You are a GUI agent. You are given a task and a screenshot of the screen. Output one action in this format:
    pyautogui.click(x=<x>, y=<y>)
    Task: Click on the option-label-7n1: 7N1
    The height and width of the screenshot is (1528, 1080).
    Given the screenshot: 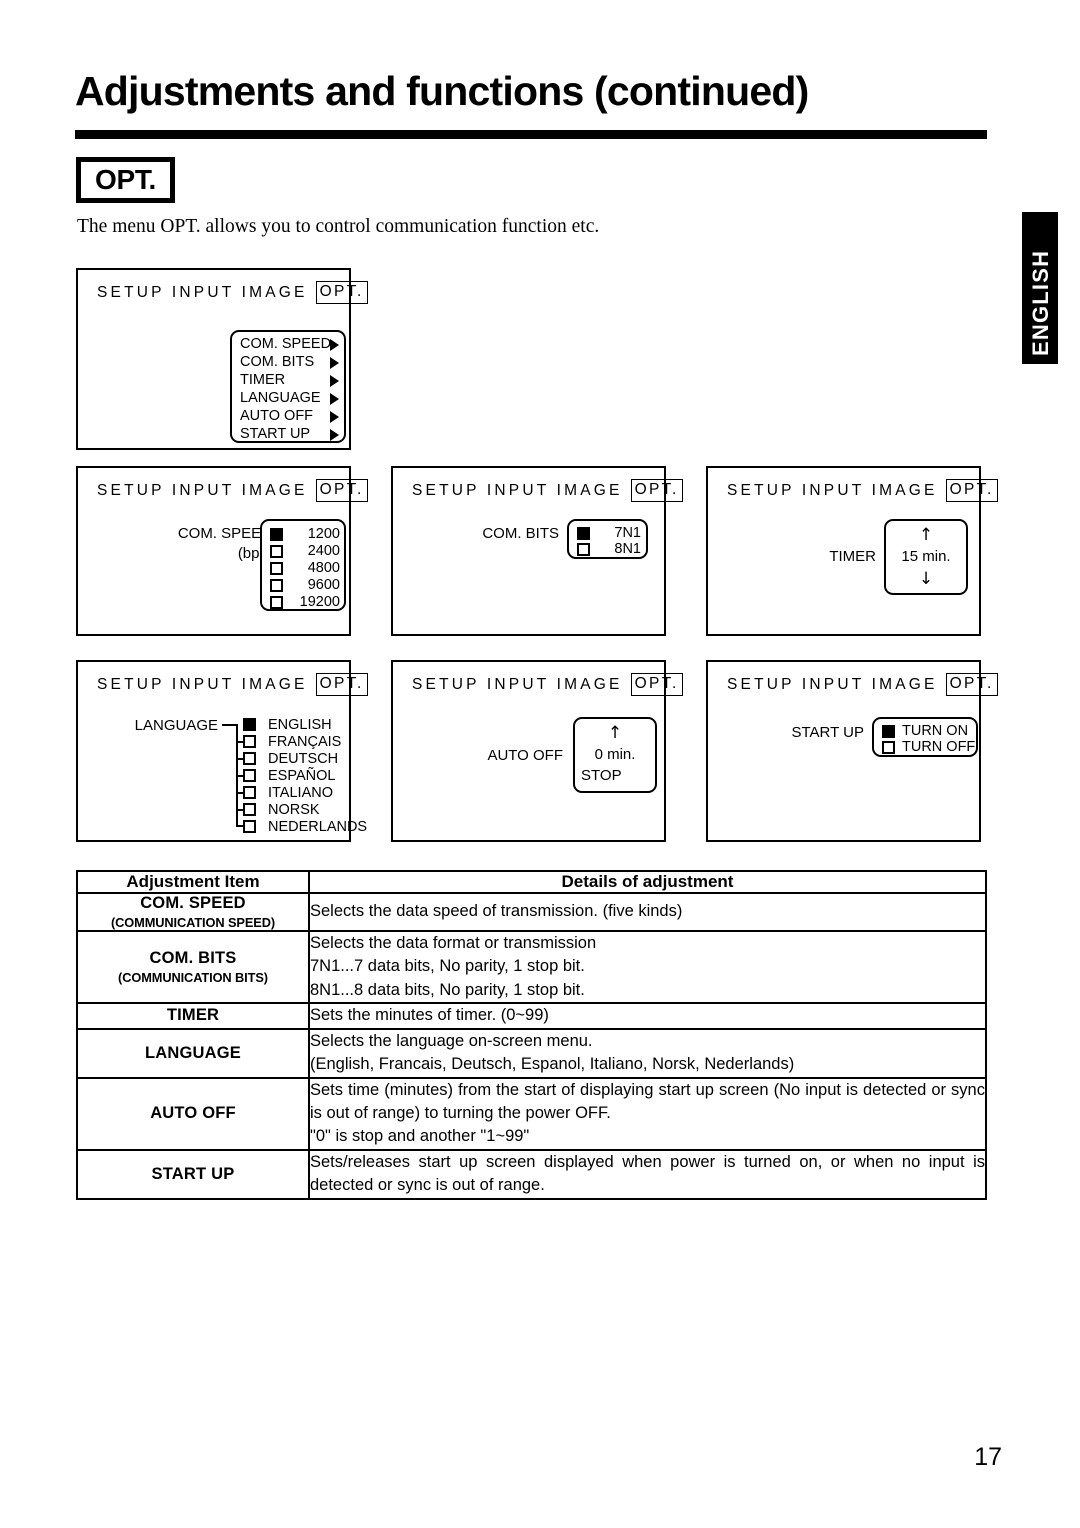 What is the action you would take?
    pyautogui.click(x=617, y=533)
    